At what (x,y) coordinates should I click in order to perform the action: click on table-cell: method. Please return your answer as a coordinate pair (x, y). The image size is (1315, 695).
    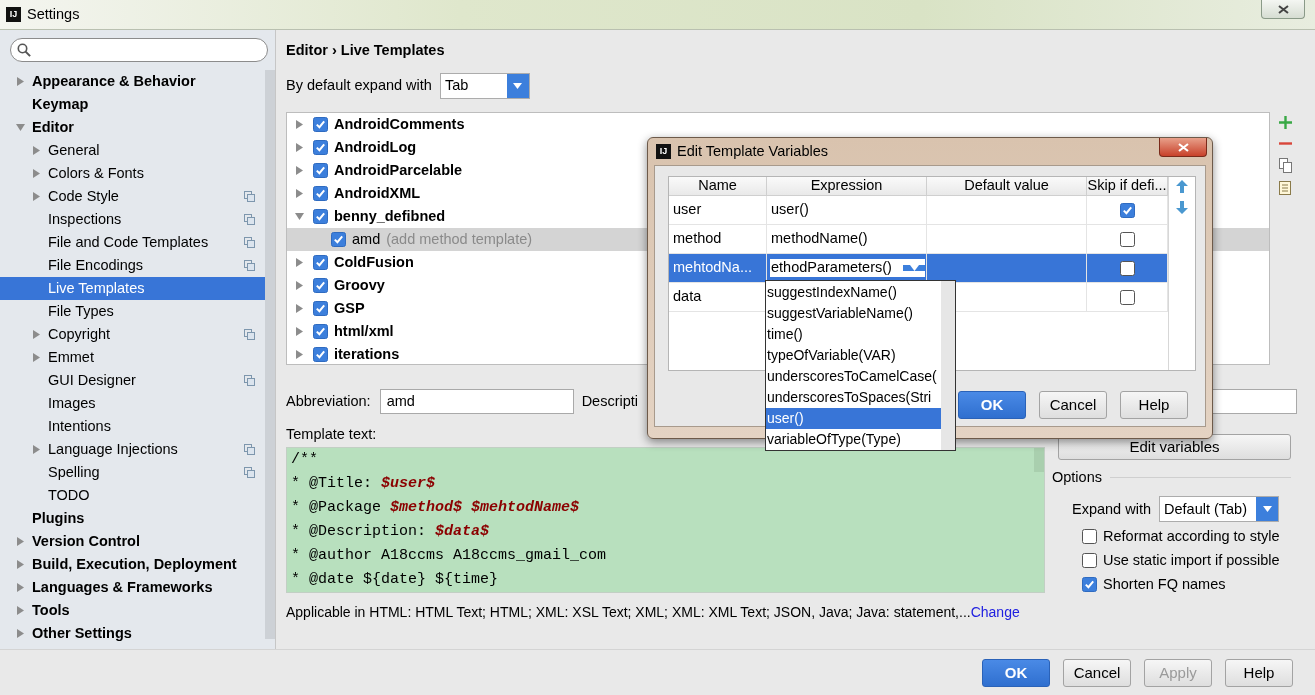
    Looking at the image, I should click on (718, 239).